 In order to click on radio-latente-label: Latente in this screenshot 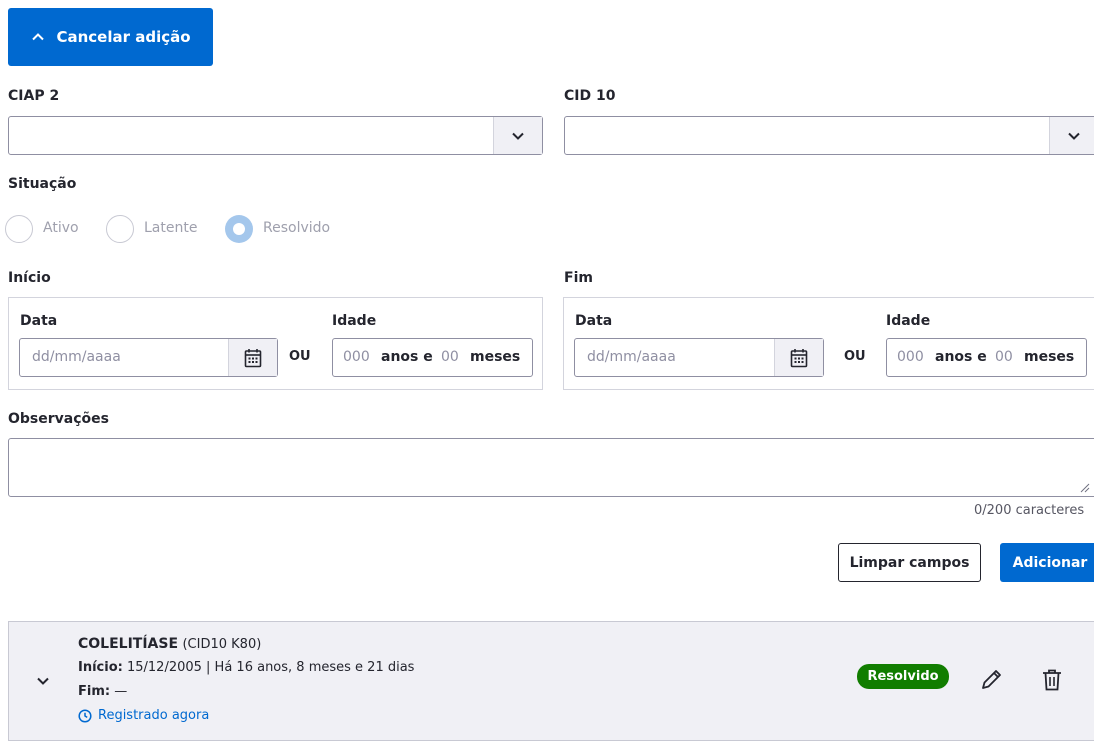, I will do `click(171, 228)`.